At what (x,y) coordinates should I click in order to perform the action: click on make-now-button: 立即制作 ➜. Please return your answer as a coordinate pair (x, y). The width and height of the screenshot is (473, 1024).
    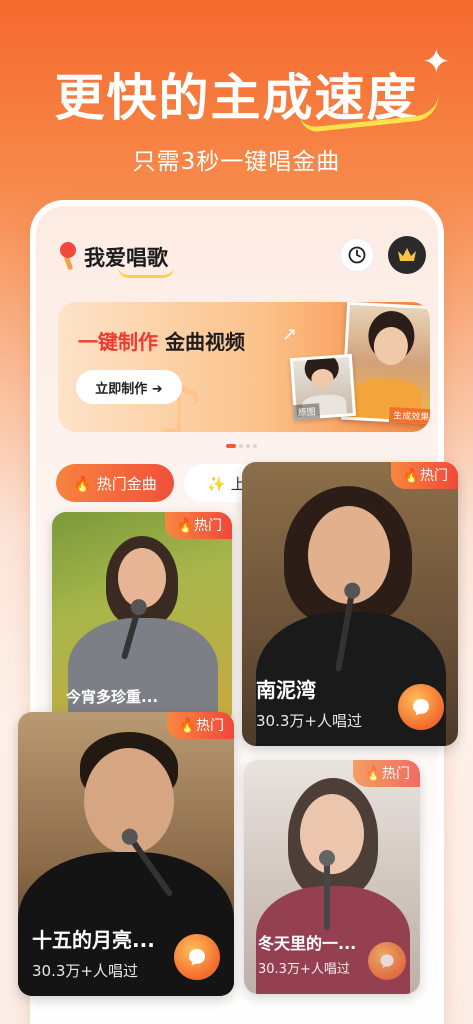
    Looking at the image, I should click on (129, 387).